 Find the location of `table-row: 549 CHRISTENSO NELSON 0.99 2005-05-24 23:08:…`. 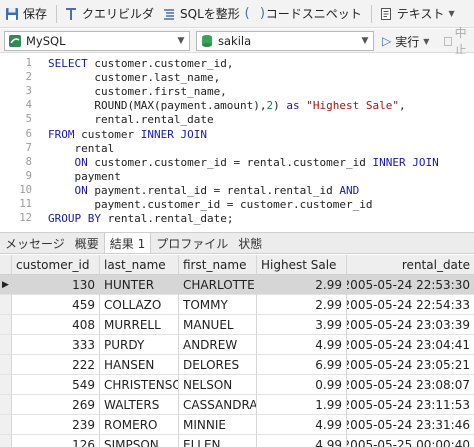

table-row: 549 CHRISTENSO NELSON 0.99 2005-05-24 23:08:… is located at coordinates (237, 385).